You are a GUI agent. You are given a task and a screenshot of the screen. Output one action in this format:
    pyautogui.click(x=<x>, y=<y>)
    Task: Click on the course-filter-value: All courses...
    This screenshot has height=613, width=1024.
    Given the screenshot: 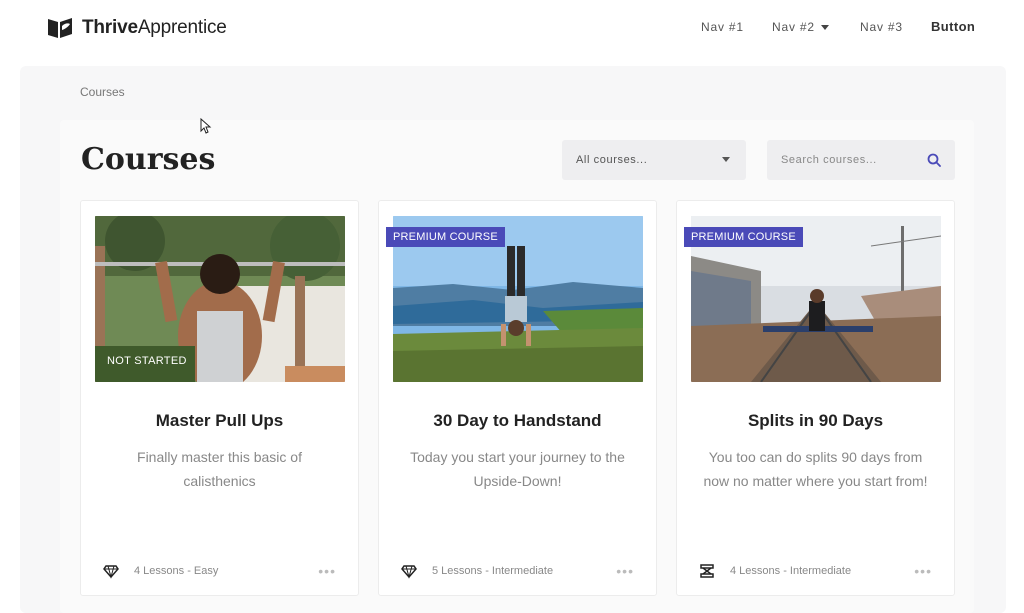 What is the action you would take?
    pyautogui.click(x=612, y=160)
    